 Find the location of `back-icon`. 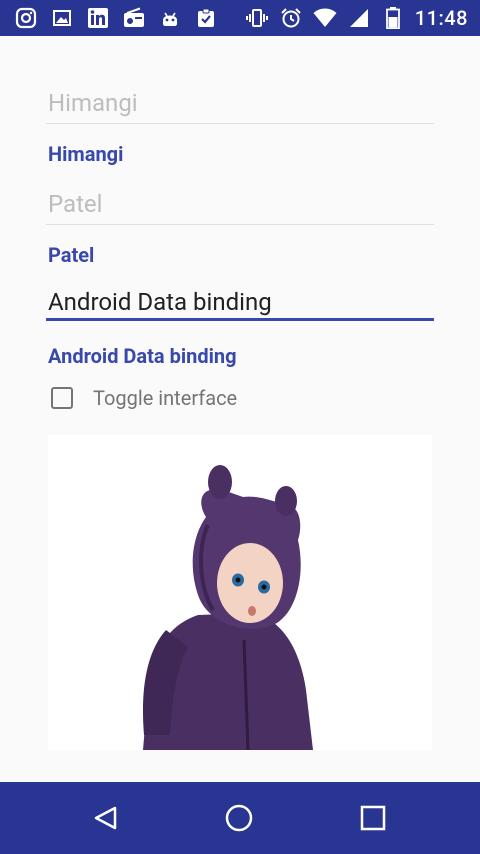

back-icon is located at coordinates (106, 818).